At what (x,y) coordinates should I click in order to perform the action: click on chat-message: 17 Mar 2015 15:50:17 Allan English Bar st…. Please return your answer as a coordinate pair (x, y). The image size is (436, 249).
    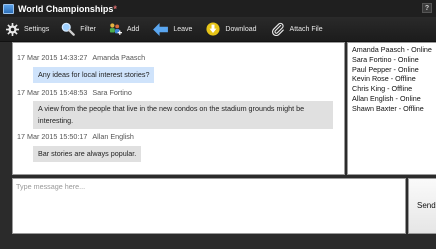
    Looking at the image, I should click on (77, 147).